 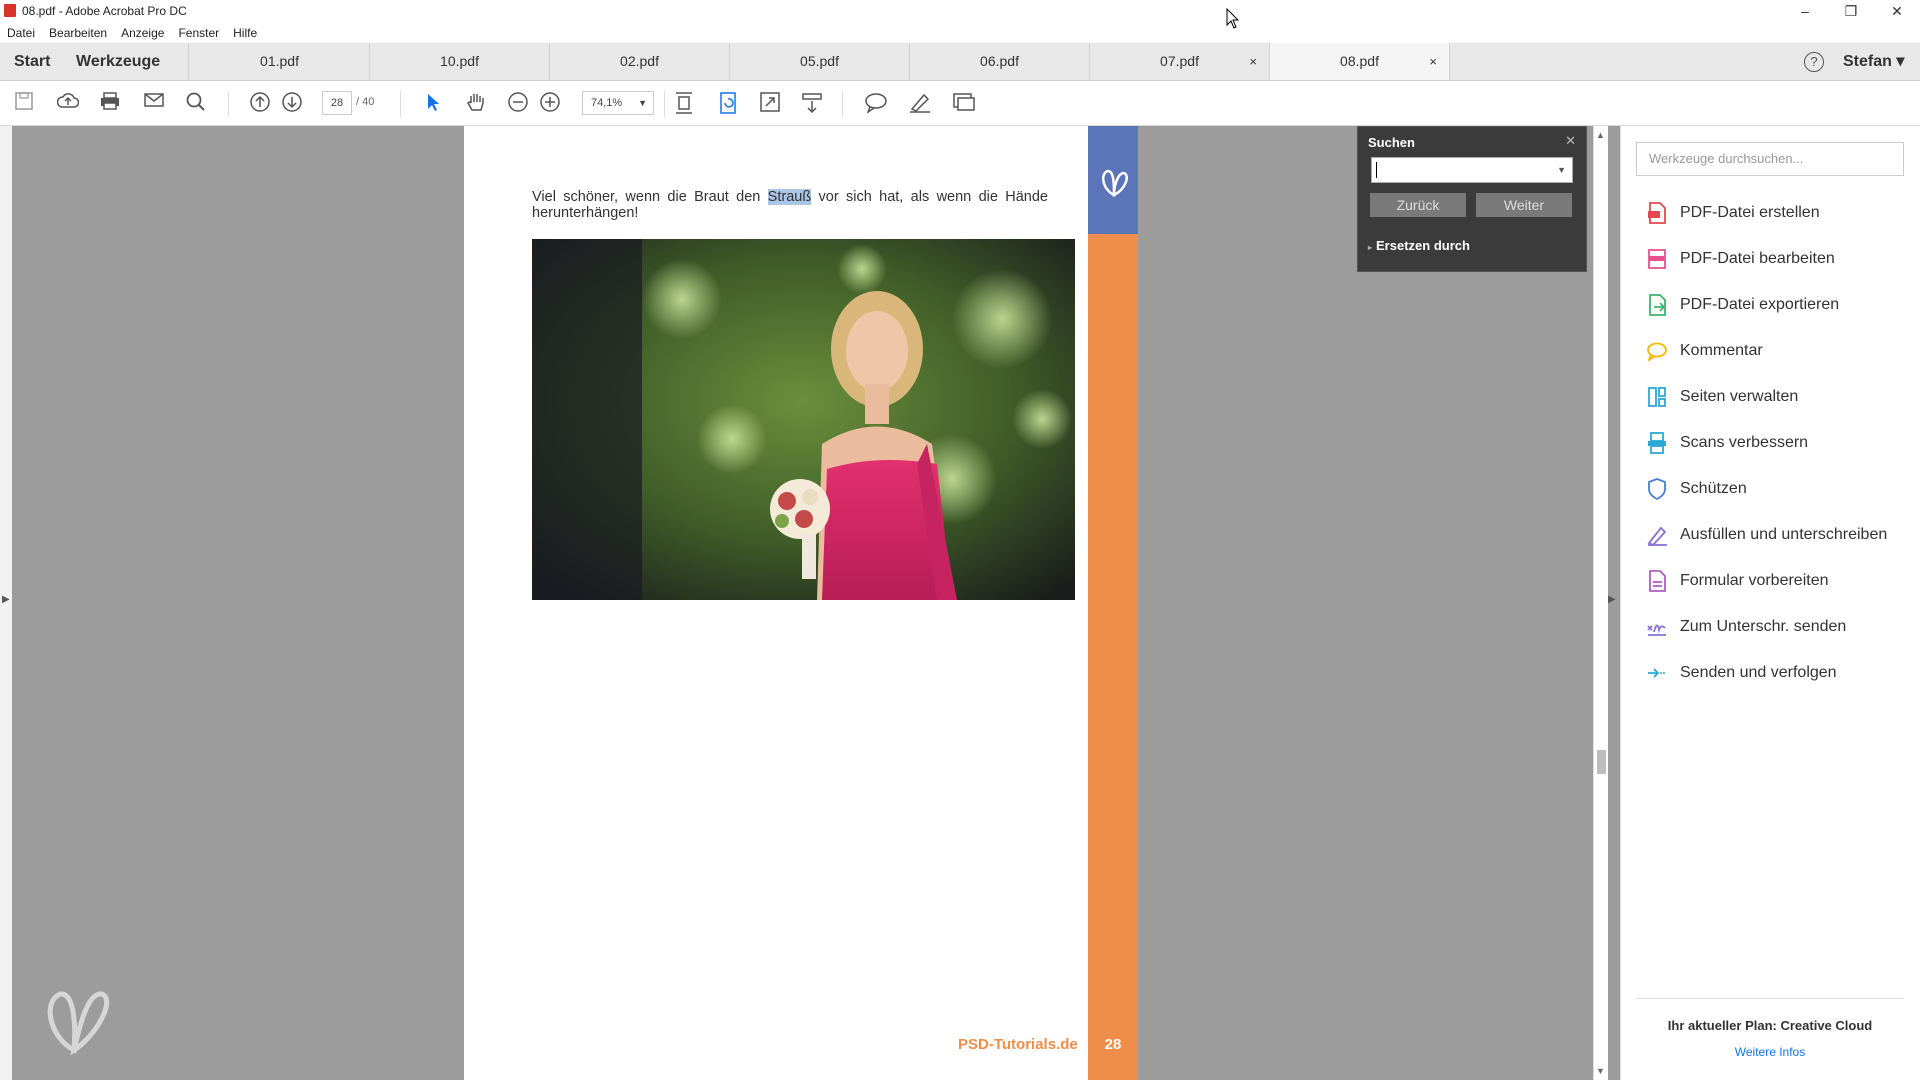 What do you see at coordinates (1561, 170) in the screenshot?
I see `chevron-down-icon: ▼` at bounding box center [1561, 170].